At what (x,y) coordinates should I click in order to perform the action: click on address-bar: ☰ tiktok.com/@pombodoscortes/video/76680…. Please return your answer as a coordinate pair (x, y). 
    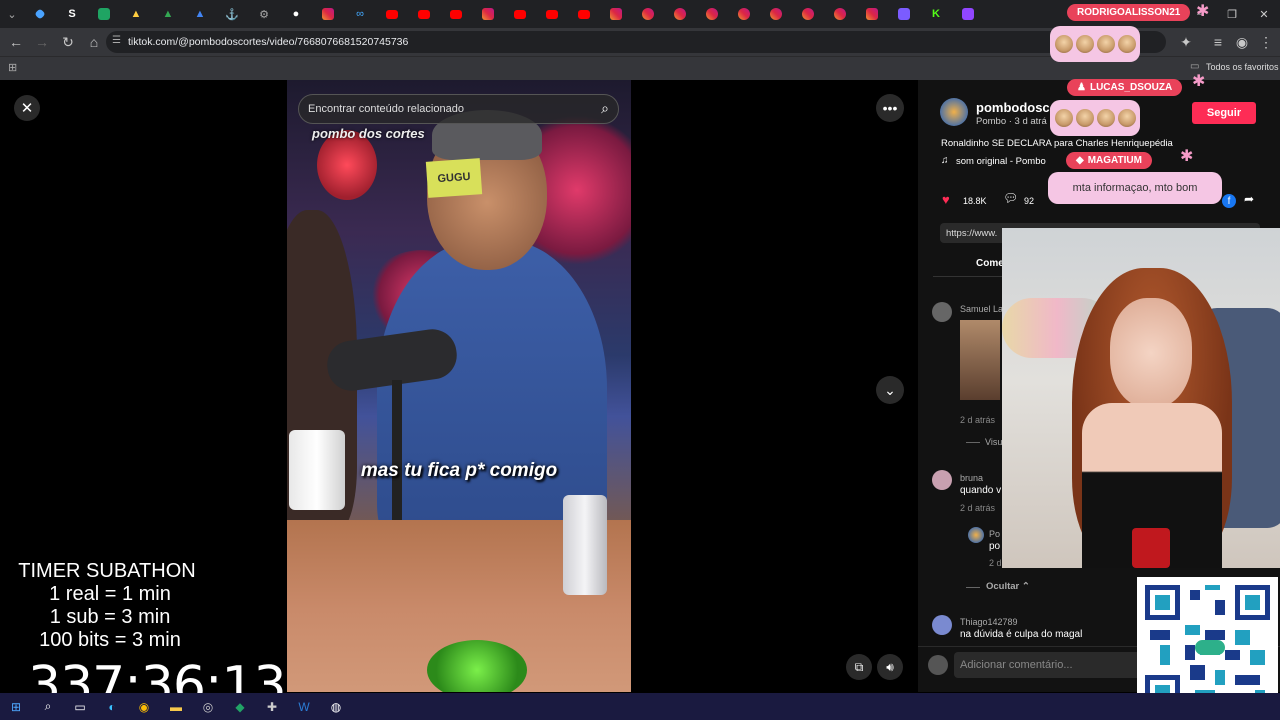
    Looking at the image, I should click on (636, 42).